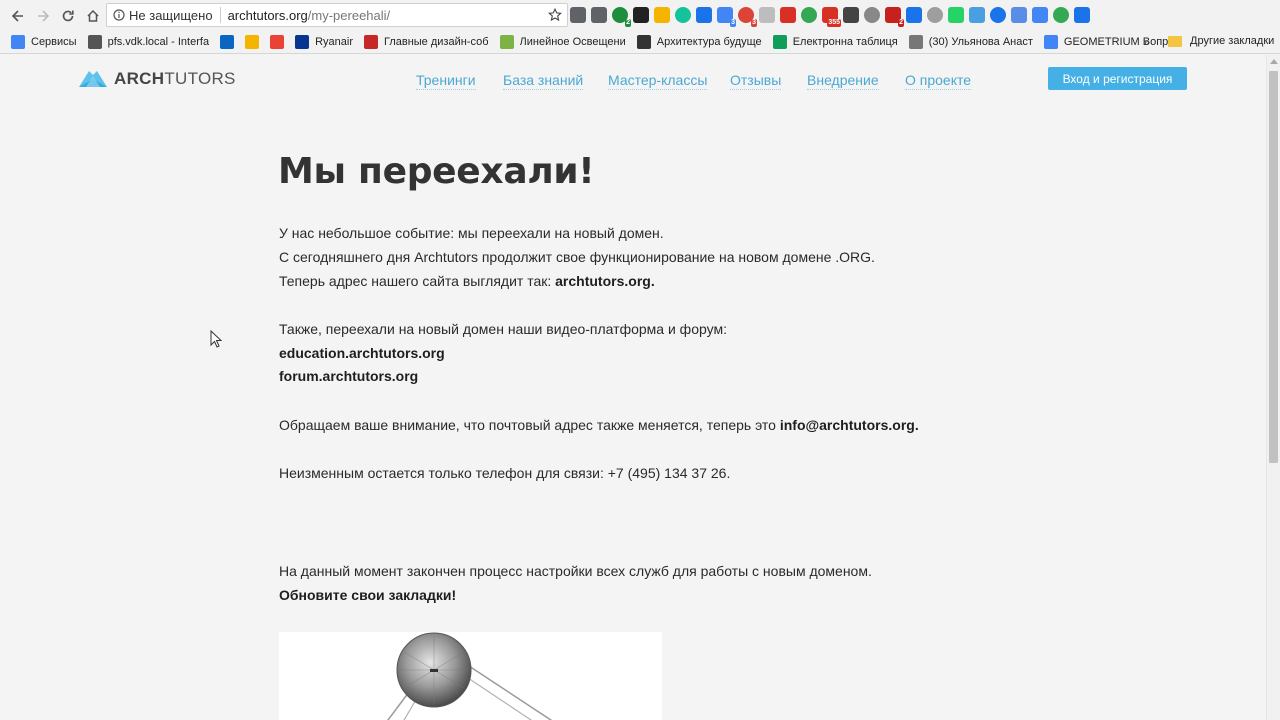 This screenshot has width=1280, height=720. What do you see at coordinates (914, 15) in the screenshot?
I see `extension-icon-blue` at bounding box center [914, 15].